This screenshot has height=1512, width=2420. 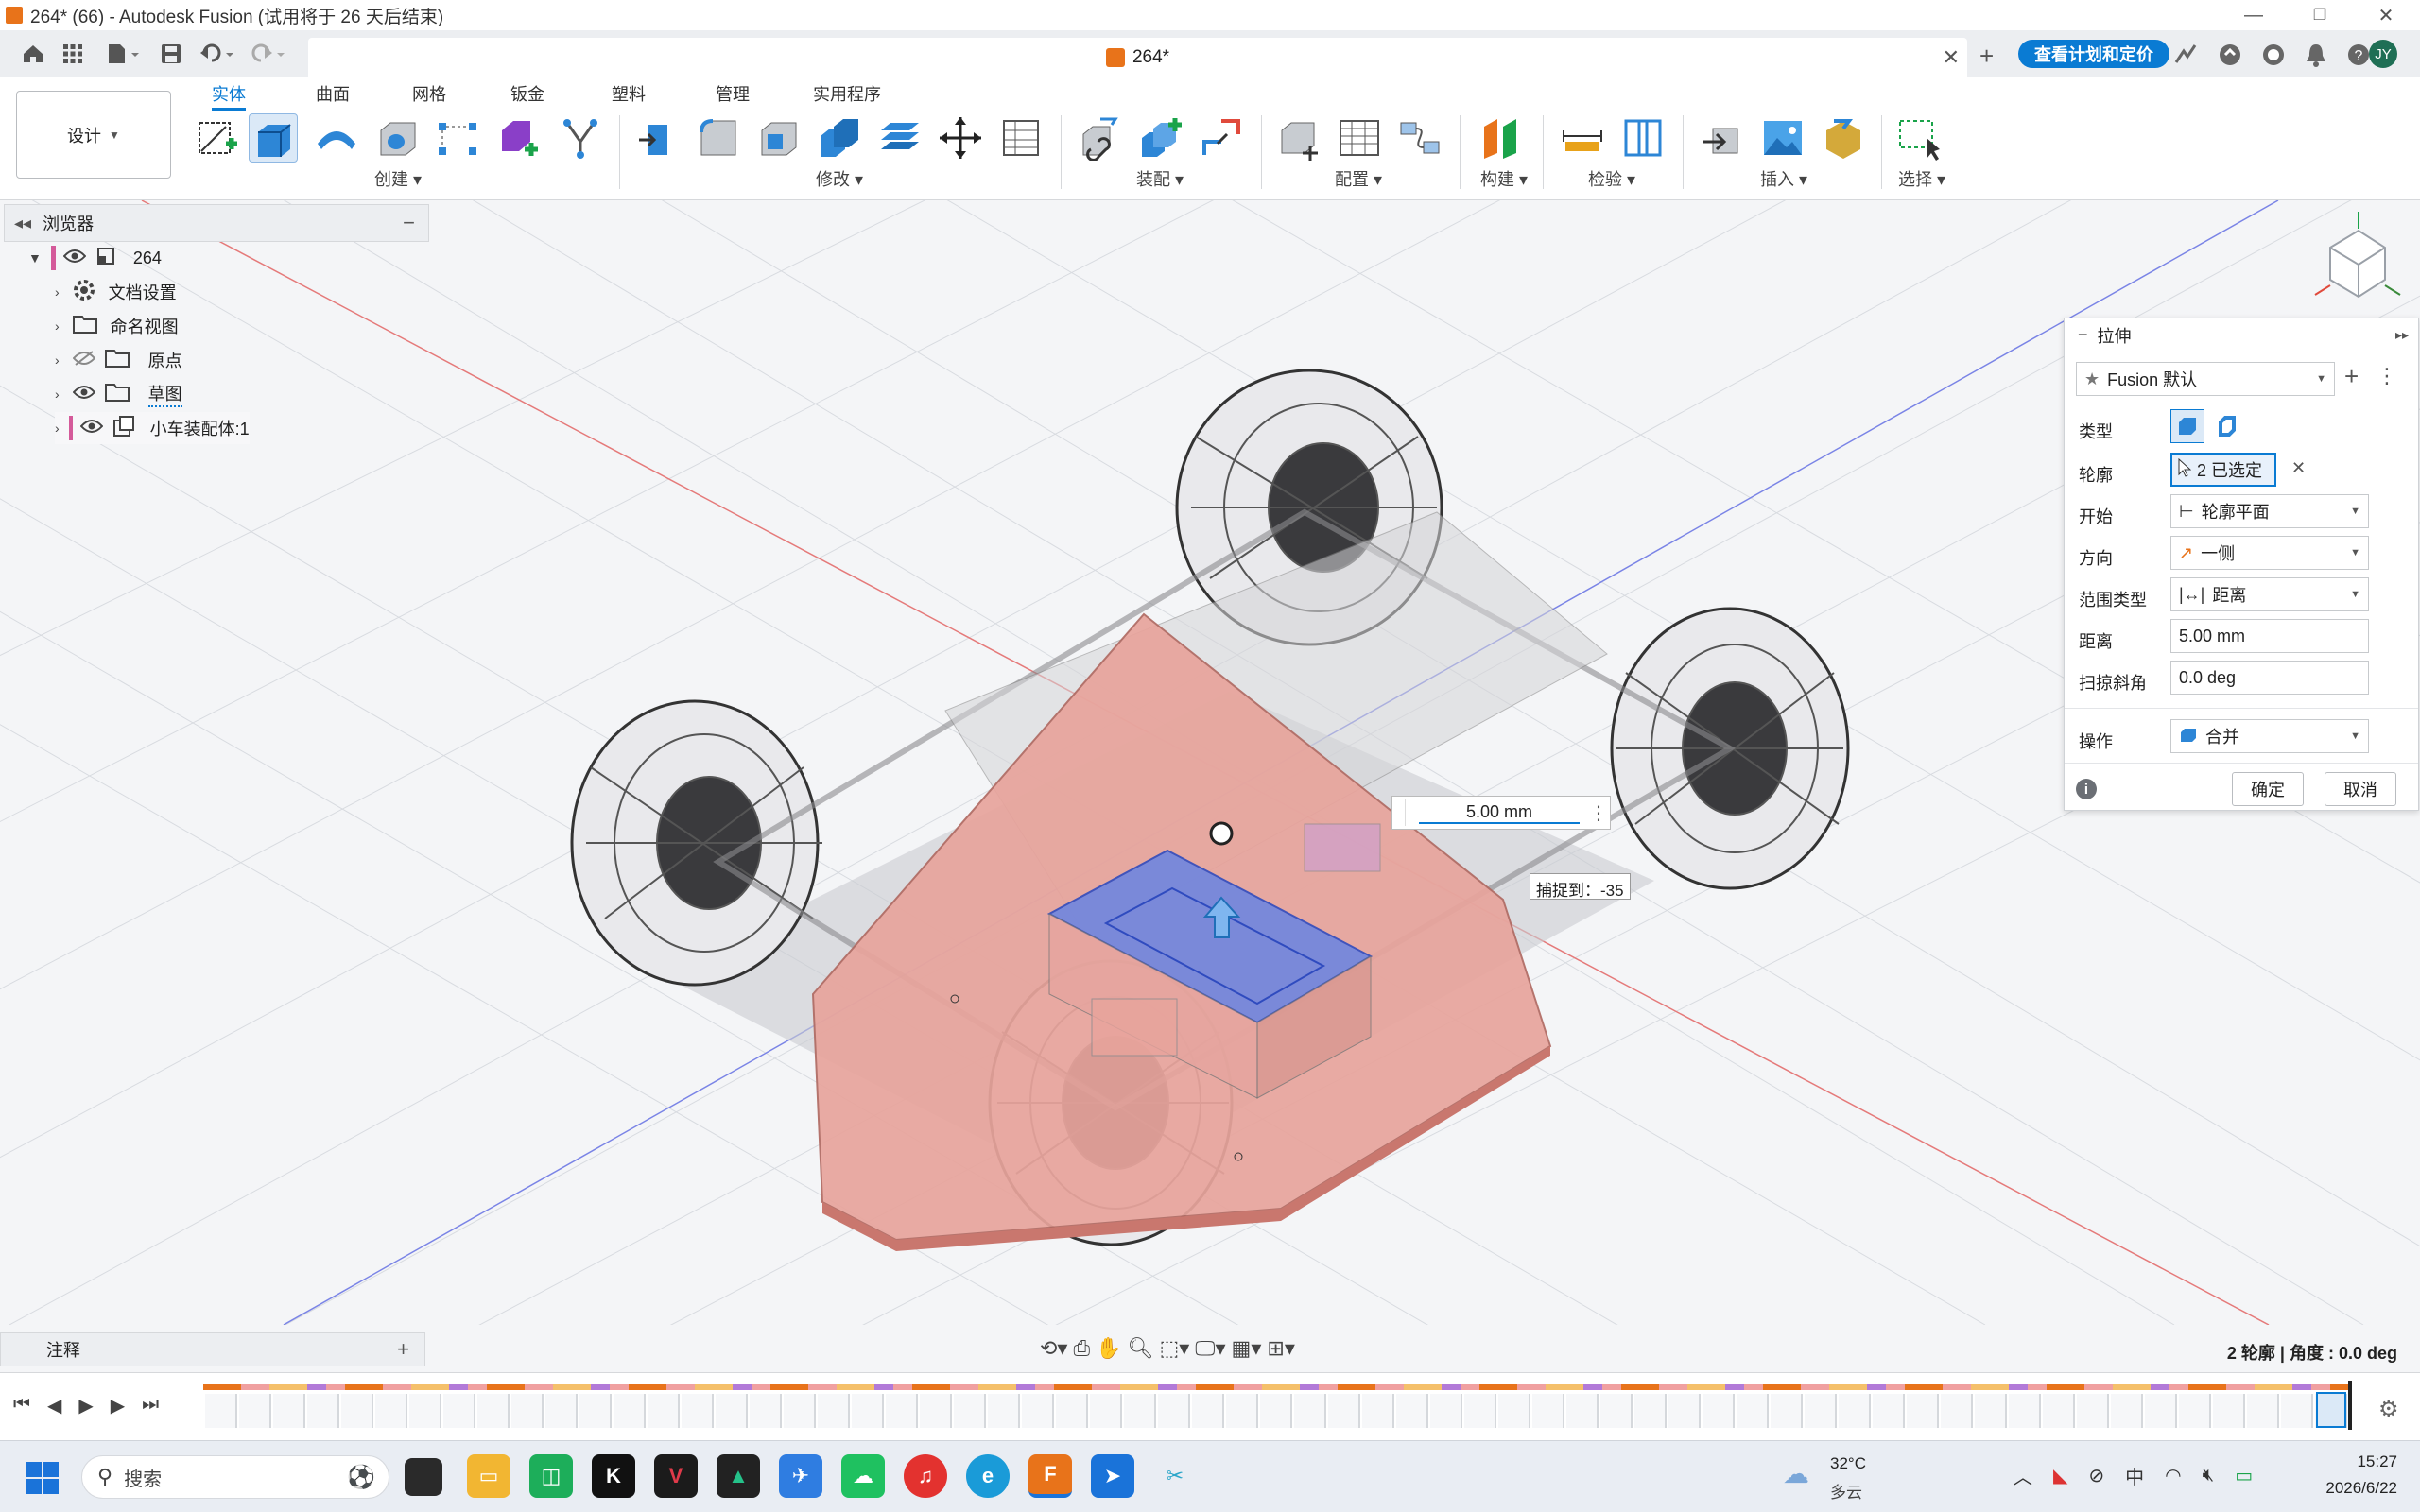 I want to click on notification-bell-icon, so click(x=2316, y=55).